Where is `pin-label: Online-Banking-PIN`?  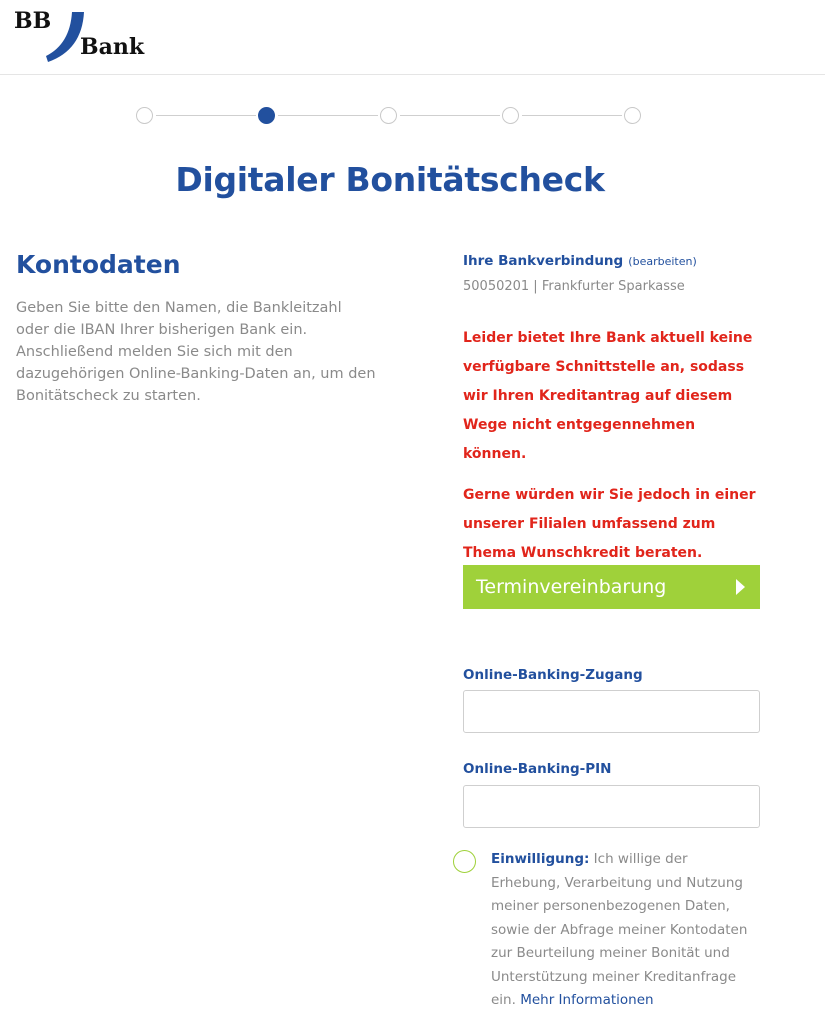
pin-label: Online-Banking-PIN is located at coordinates (537, 769).